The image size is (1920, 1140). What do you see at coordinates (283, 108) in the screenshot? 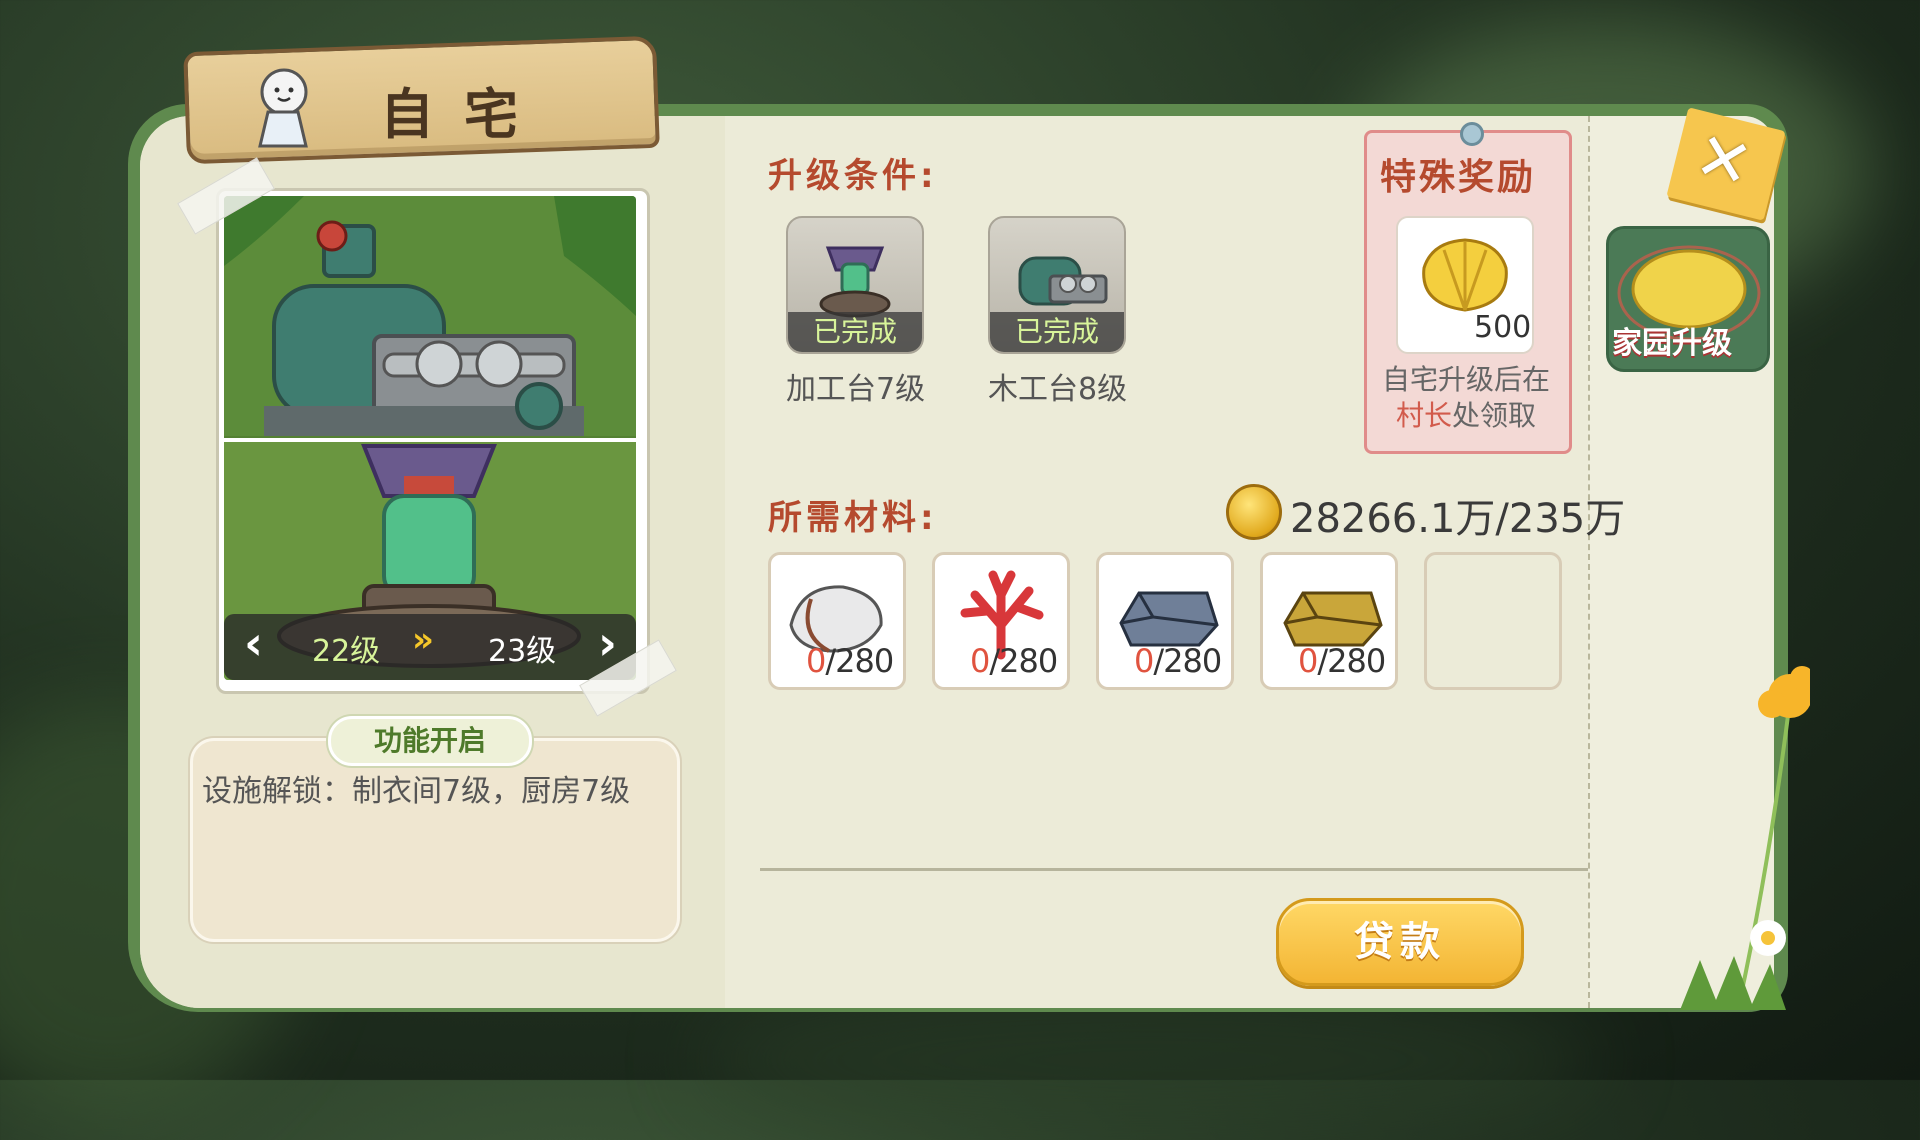
I see `doll-mascot-icon` at bounding box center [283, 108].